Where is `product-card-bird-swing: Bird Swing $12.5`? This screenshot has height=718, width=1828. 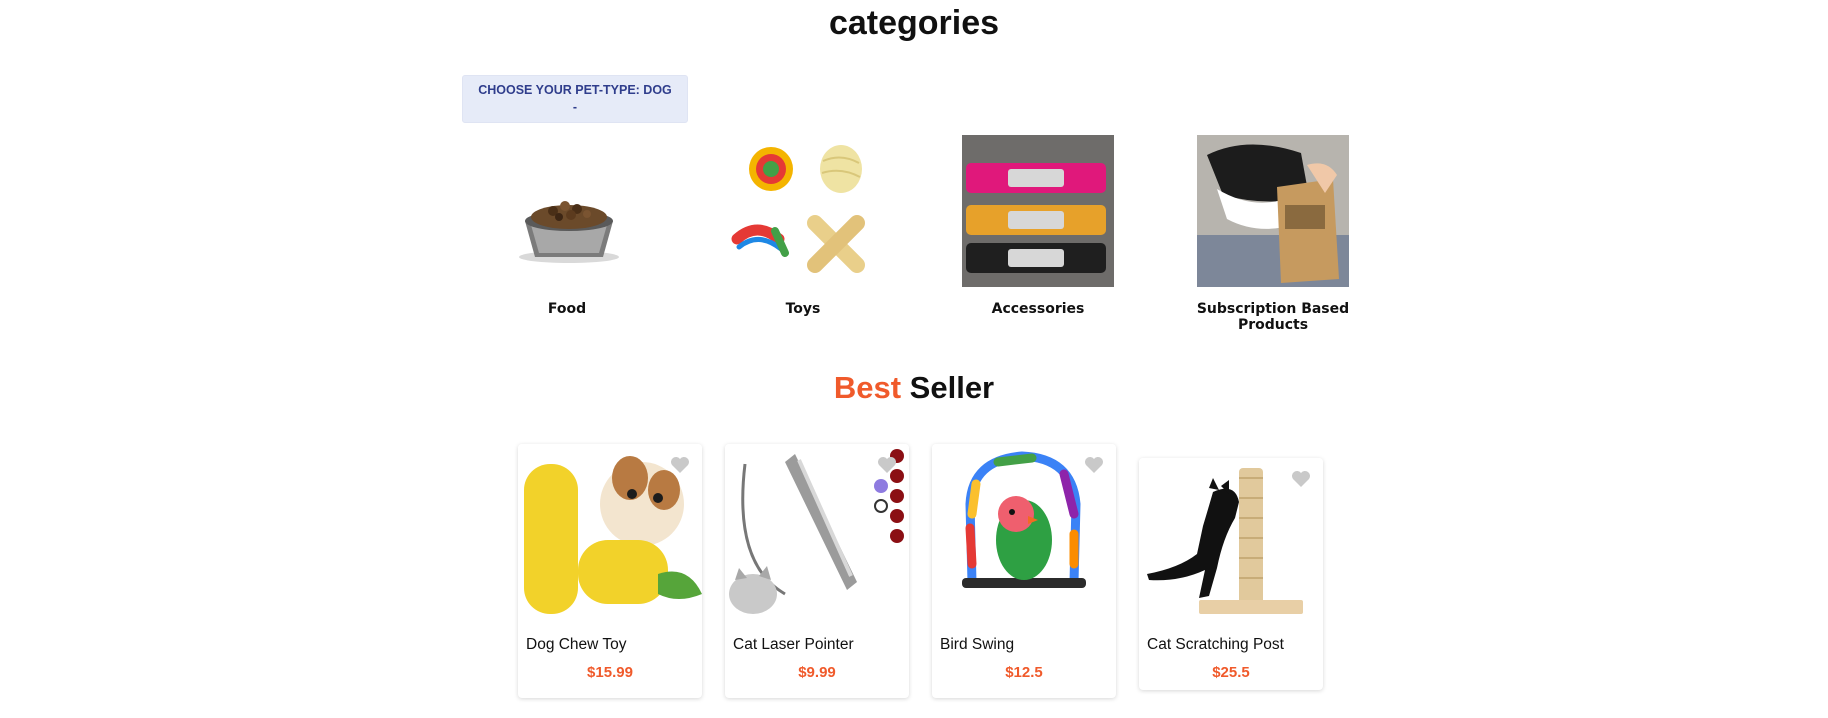
product-card-bird-swing: Bird Swing $12.5 is located at coordinates (1024, 571).